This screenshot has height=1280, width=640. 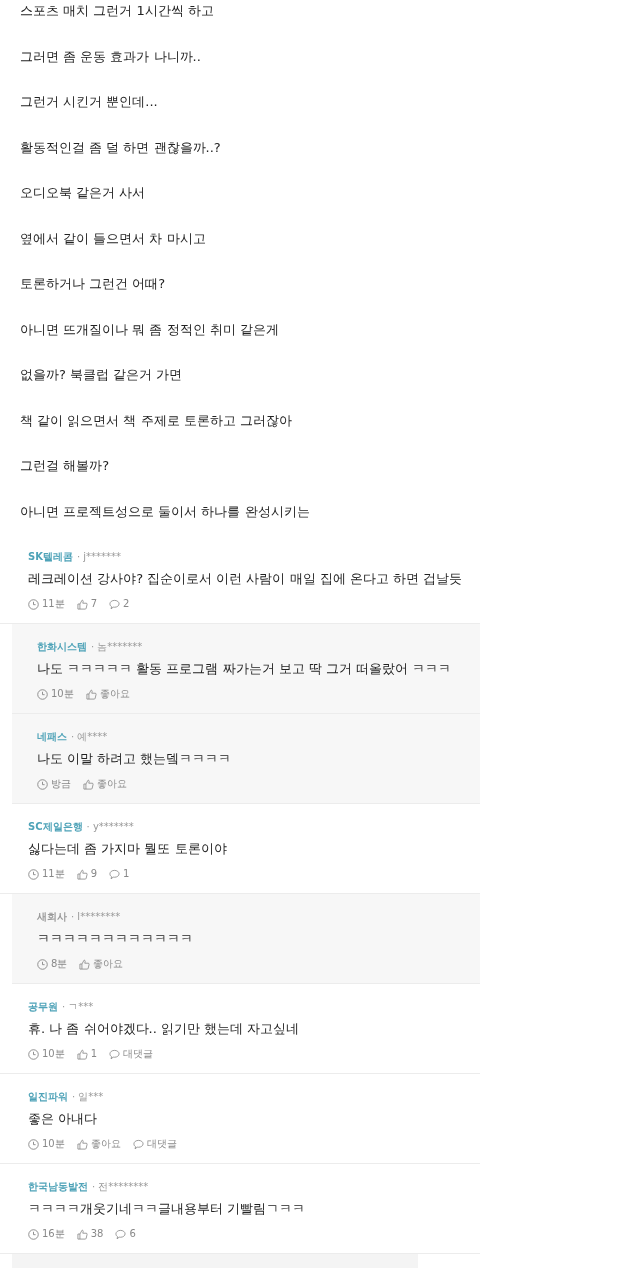 What do you see at coordinates (52, 736) in the screenshot?
I see `company-name: 네패스` at bounding box center [52, 736].